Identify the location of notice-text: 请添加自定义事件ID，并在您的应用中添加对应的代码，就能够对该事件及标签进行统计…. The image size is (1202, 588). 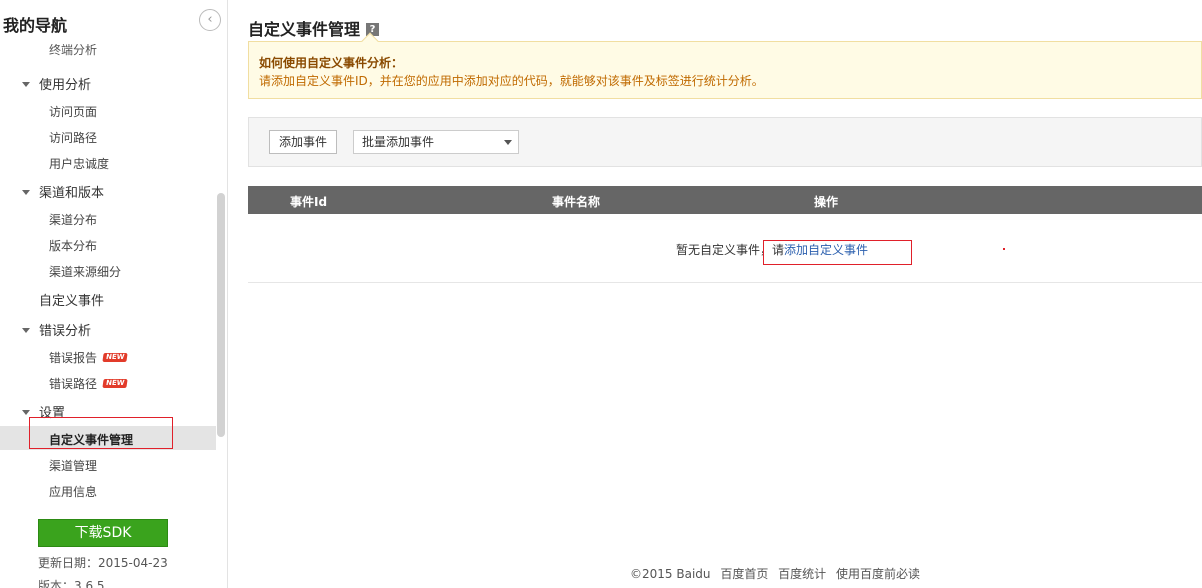
(511, 81).